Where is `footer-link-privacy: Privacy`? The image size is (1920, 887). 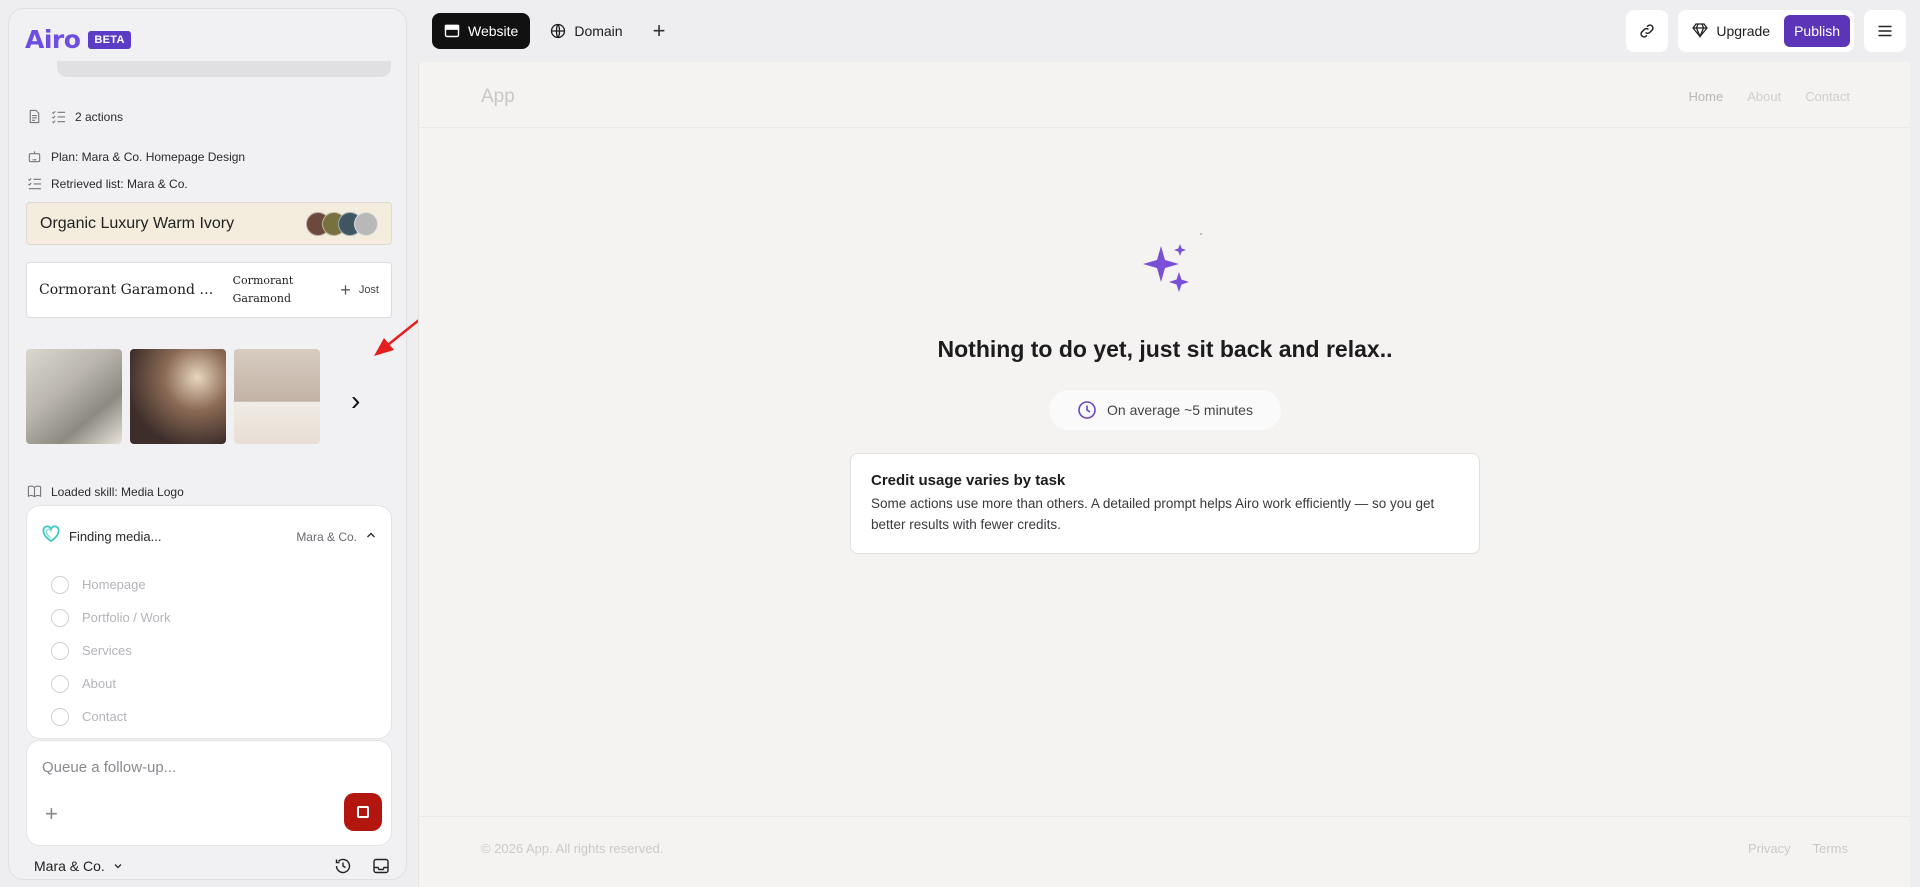 footer-link-privacy: Privacy is located at coordinates (1769, 848).